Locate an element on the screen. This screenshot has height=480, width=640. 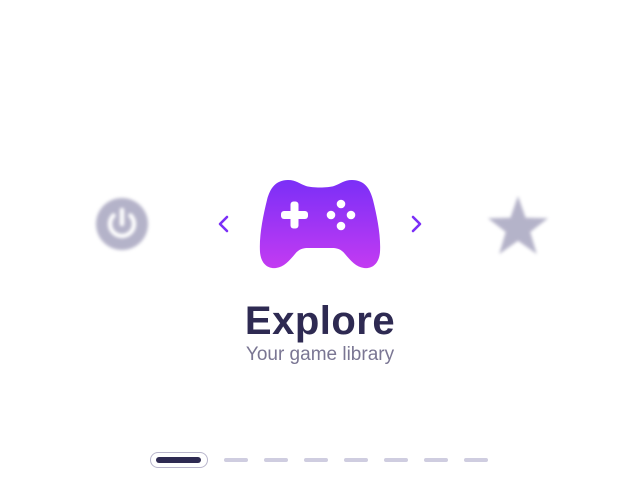
gamepad-icon is located at coordinates (320, 224).